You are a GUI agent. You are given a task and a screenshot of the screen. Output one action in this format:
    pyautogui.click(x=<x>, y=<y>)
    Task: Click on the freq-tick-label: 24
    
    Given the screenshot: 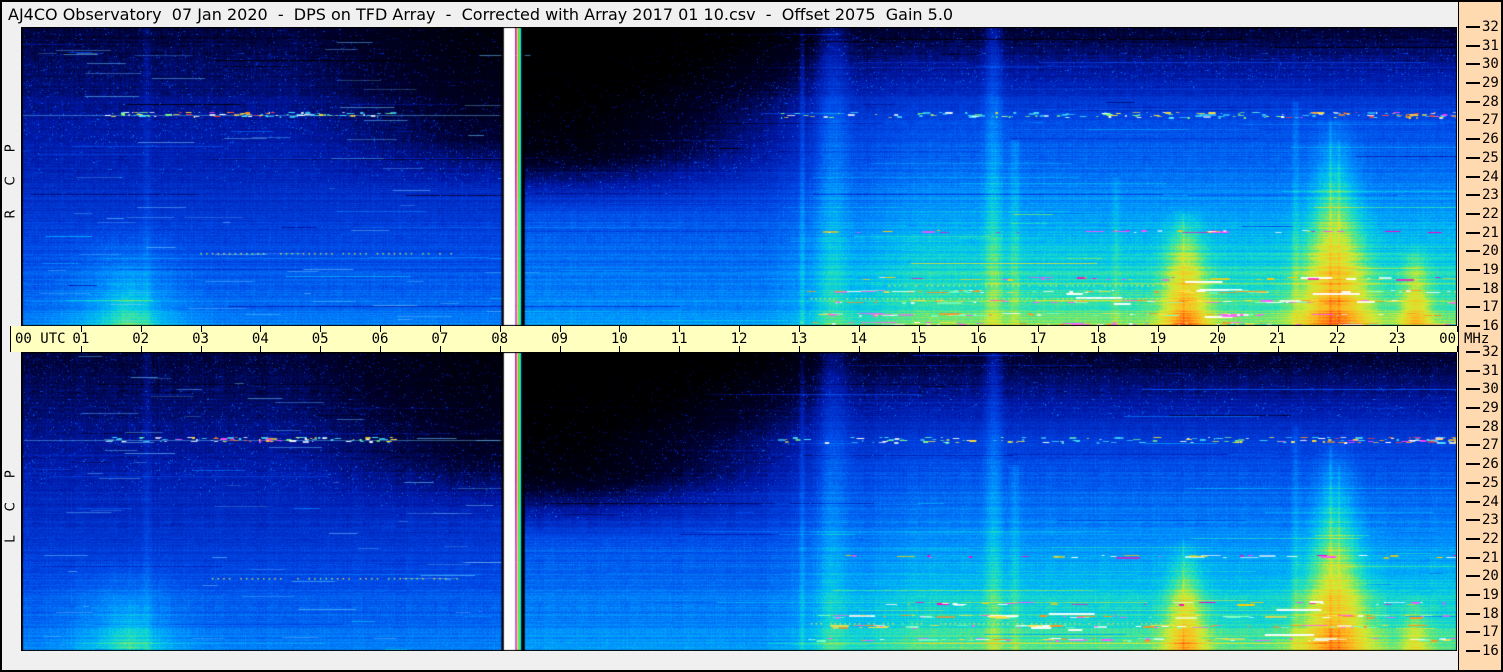 What is the action you would take?
    pyautogui.click(x=1490, y=177)
    